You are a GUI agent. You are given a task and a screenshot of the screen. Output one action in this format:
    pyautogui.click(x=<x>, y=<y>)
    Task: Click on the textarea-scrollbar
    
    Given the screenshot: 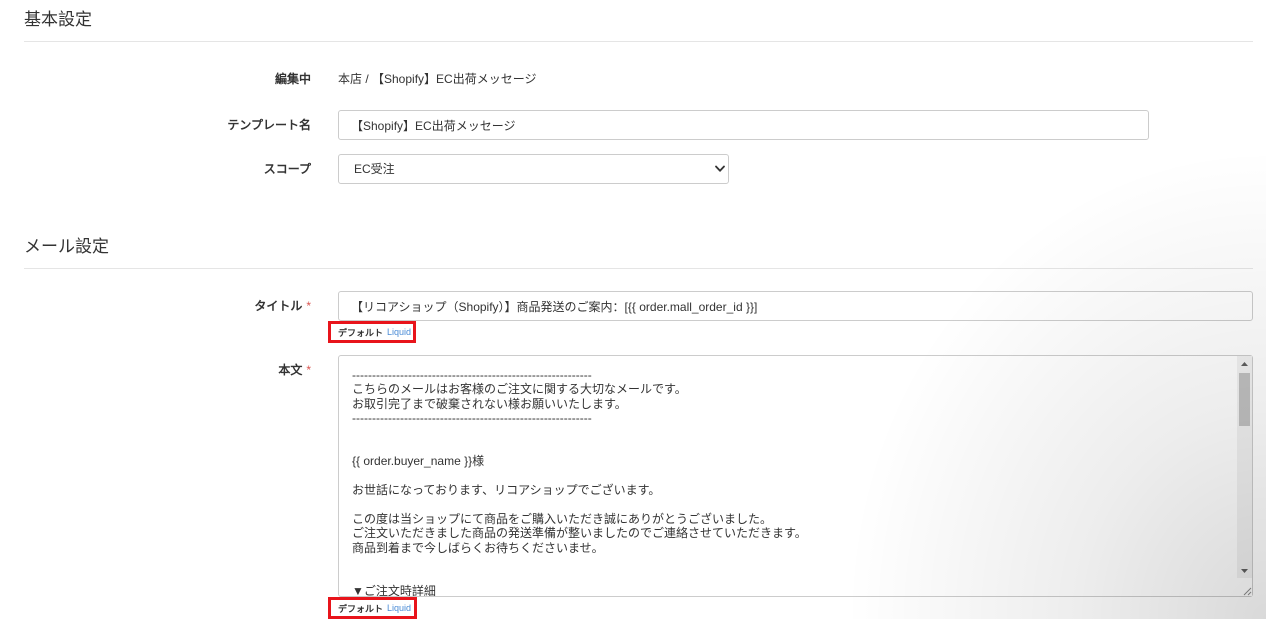 What is the action you would take?
    pyautogui.click(x=1244, y=467)
    